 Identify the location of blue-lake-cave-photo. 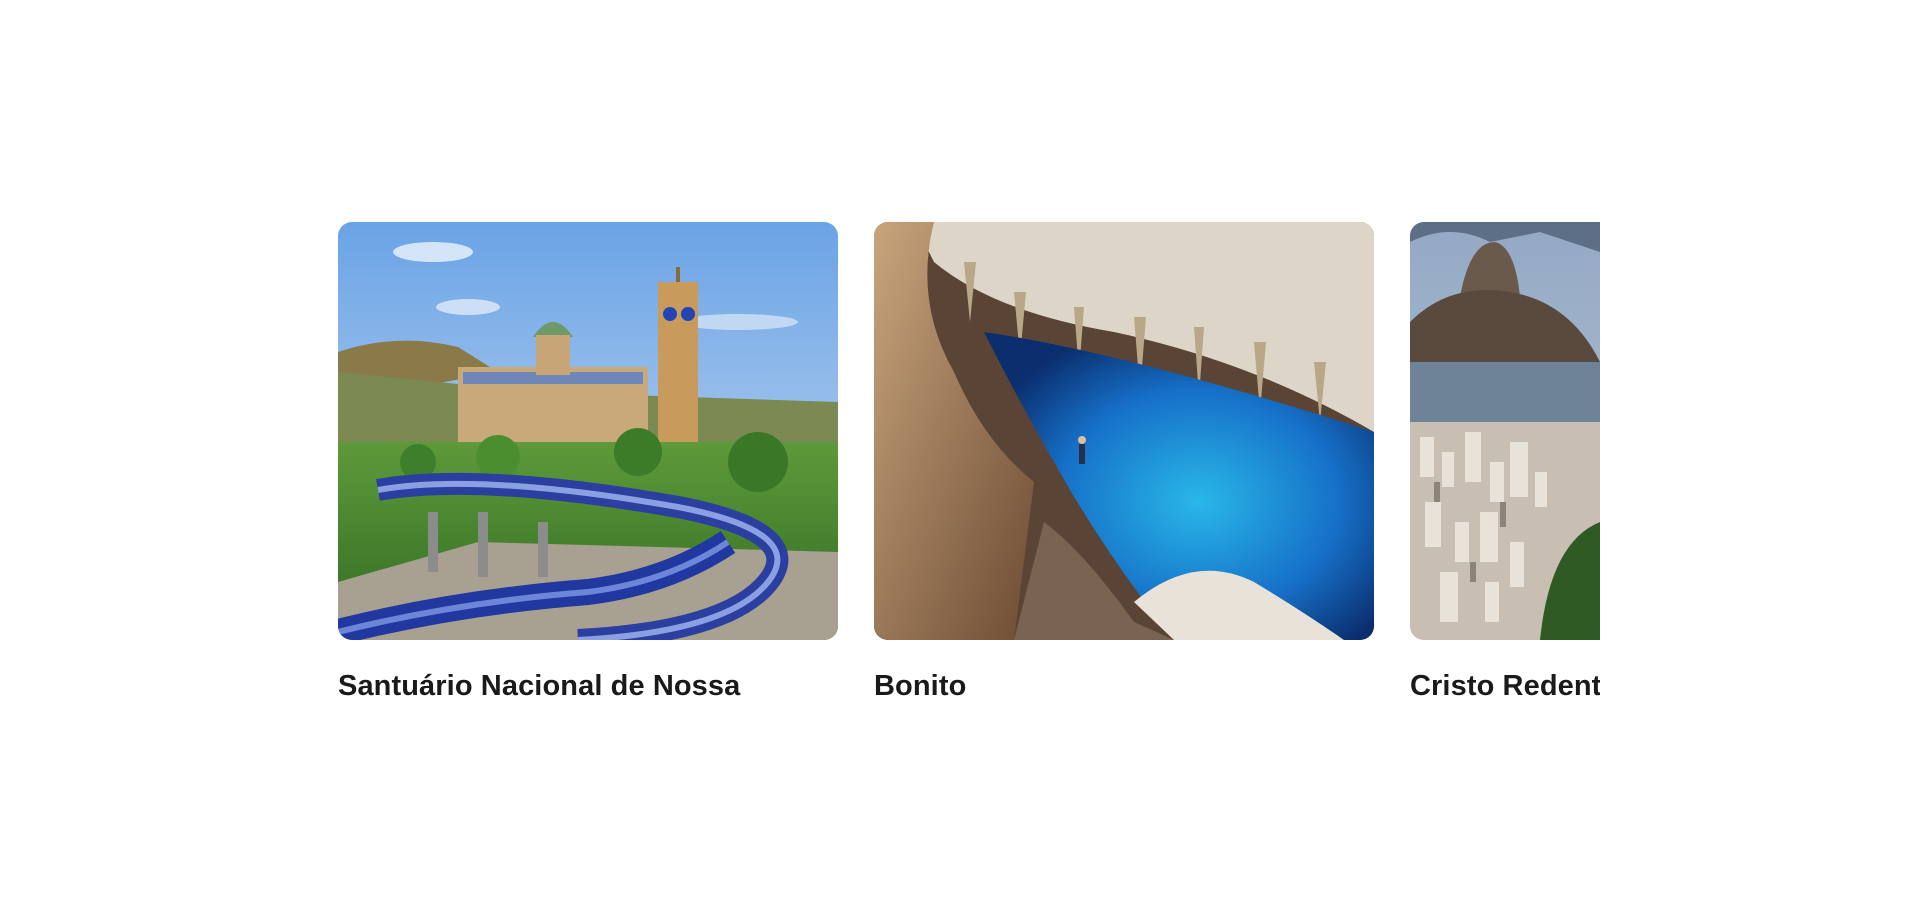
(1124, 431).